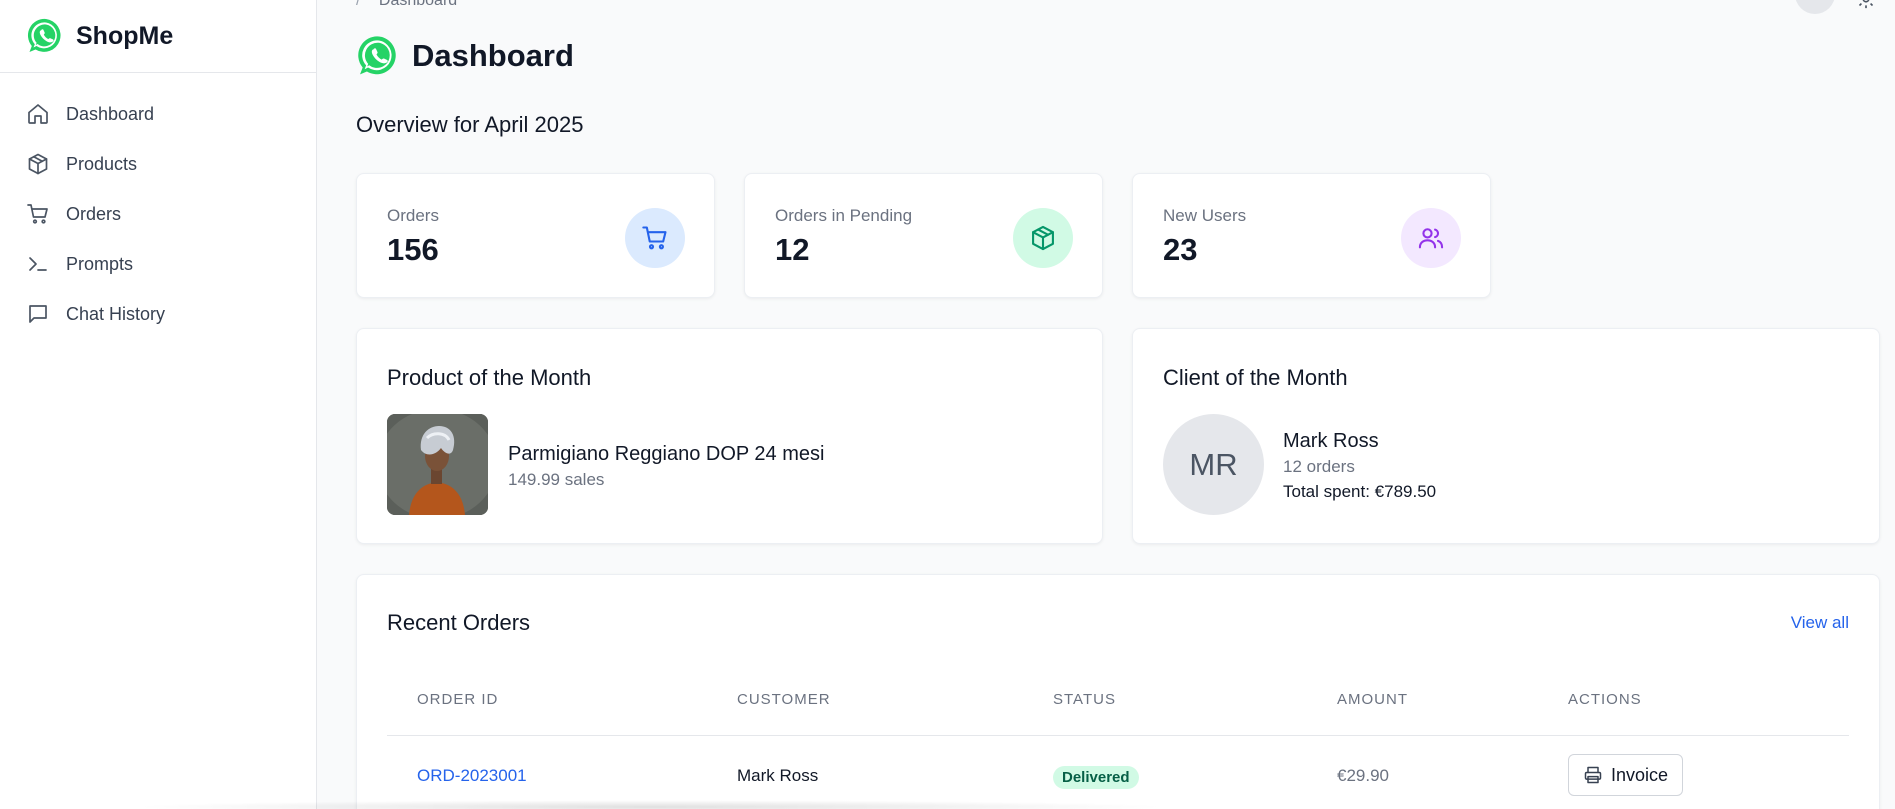 Image resolution: width=1895 pixels, height=809 pixels. I want to click on view-all-link: View all, so click(1820, 623).